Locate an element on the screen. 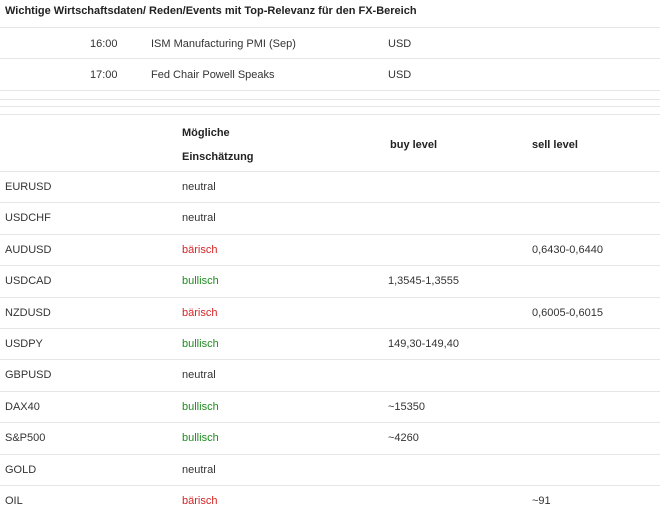  pair-label: S&P500 is located at coordinates (25, 438).